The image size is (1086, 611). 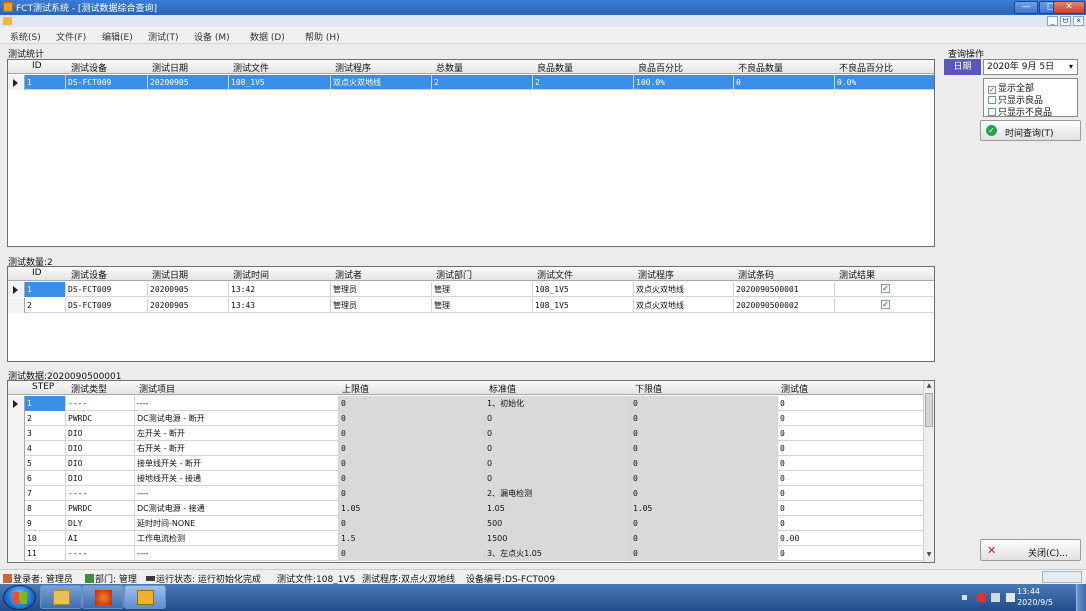 What do you see at coordinates (45, 508) in the screenshot?
I see `cell: 8` at bounding box center [45, 508].